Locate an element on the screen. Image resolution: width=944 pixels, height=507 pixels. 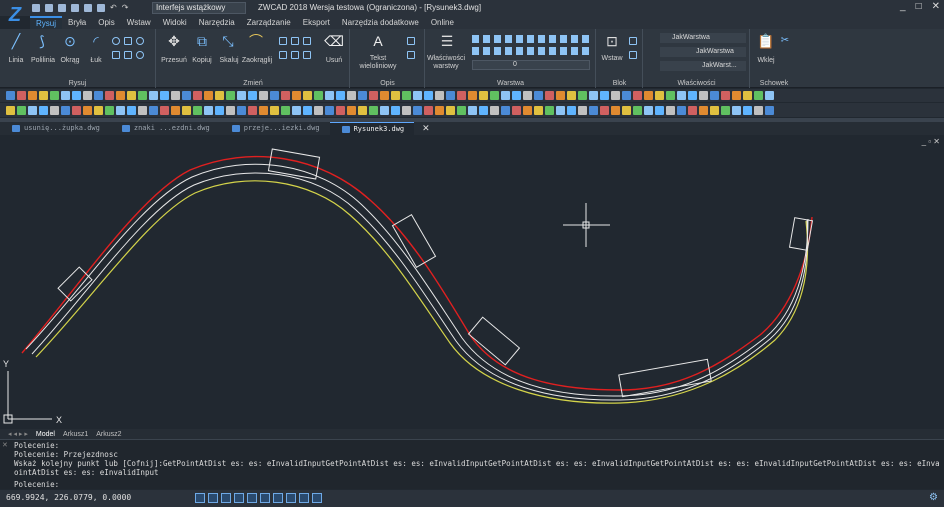
cut-icon: ✂ is located at coordinates (785, 41).